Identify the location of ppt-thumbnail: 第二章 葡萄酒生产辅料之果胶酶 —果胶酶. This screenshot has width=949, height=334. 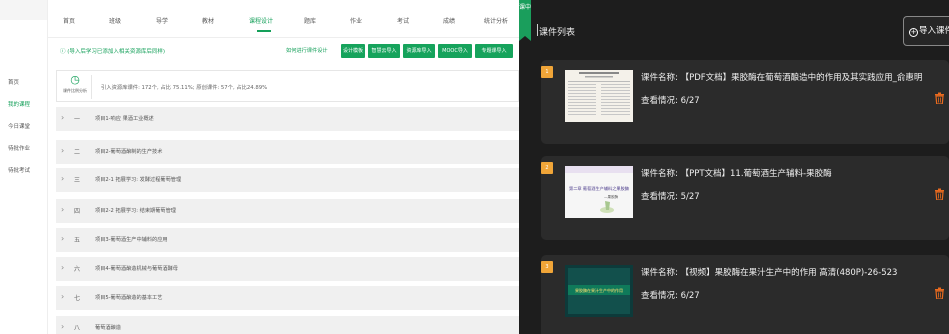
(599, 192).